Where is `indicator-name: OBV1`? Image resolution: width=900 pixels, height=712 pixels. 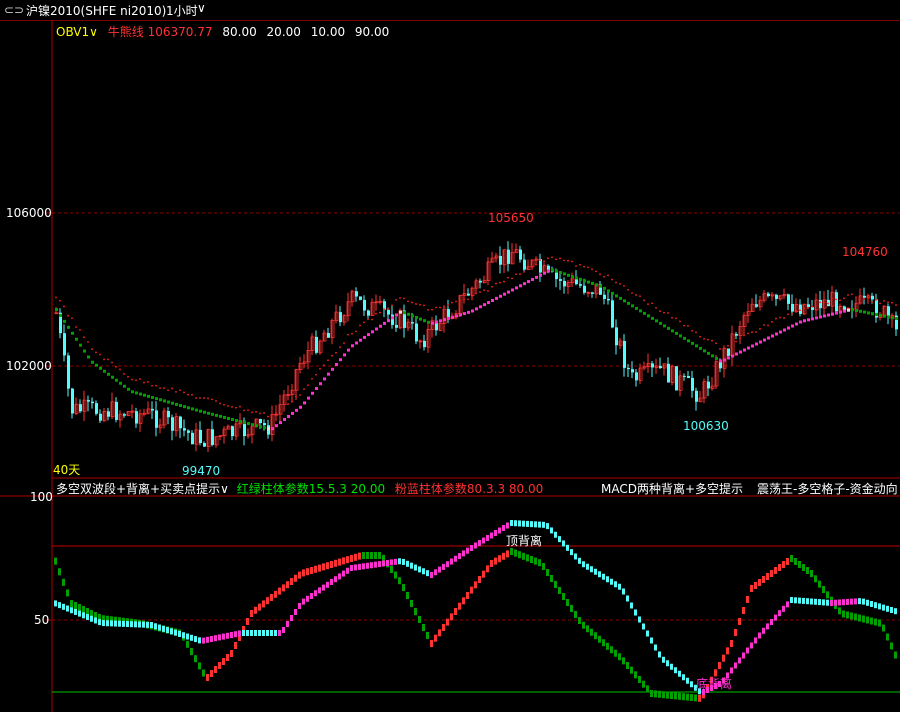 indicator-name: OBV1 is located at coordinates (72, 32).